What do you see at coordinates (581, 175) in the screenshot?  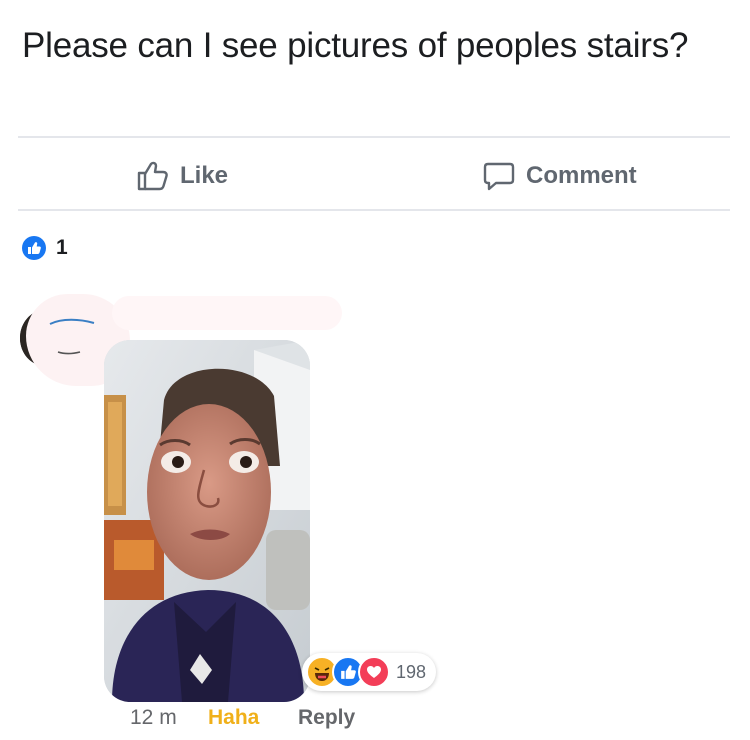 I see `comment-label: Comment` at bounding box center [581, 175].